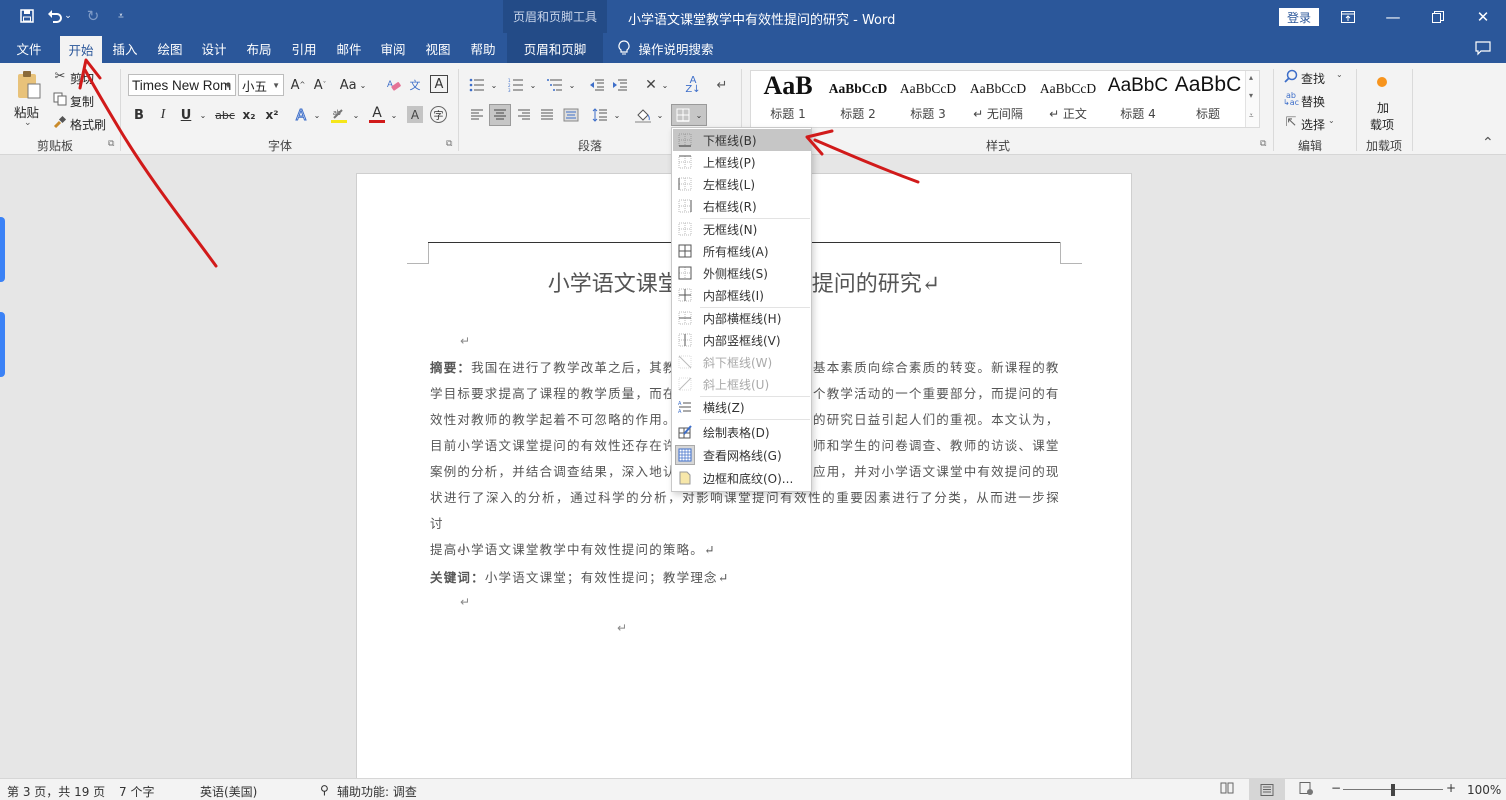  I want to click on menu-item-top-border: 上框线(P), so click(742, 162).